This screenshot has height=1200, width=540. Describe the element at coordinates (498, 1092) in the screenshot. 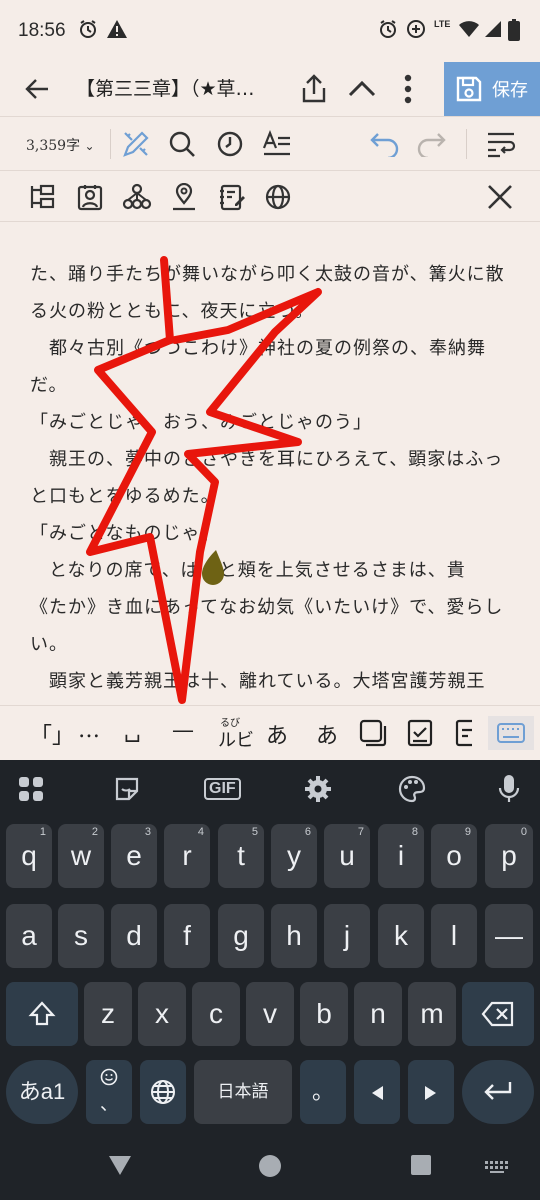

I see `enter-key` at that location.